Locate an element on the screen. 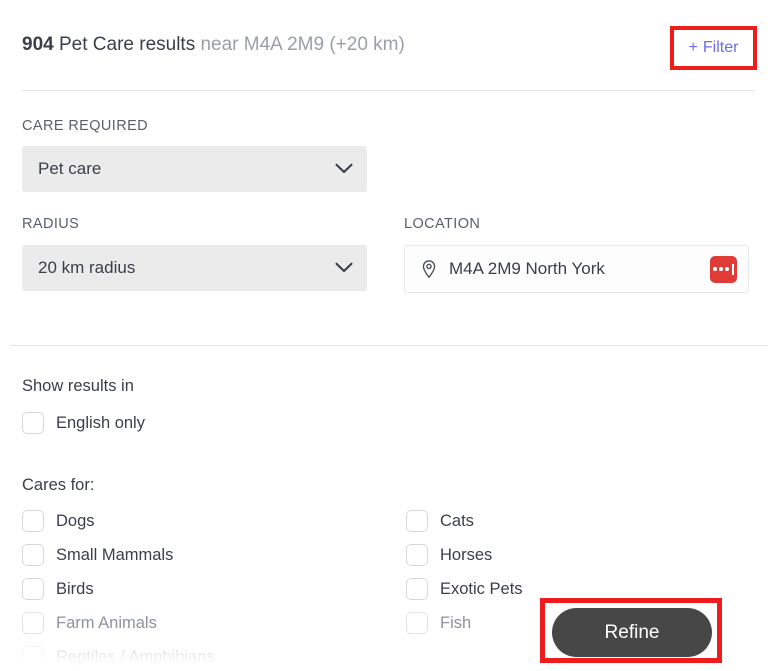 The height and width of the screenshot is (671, 778). care-required-select: Pet care is located at coordinates (194, 169).